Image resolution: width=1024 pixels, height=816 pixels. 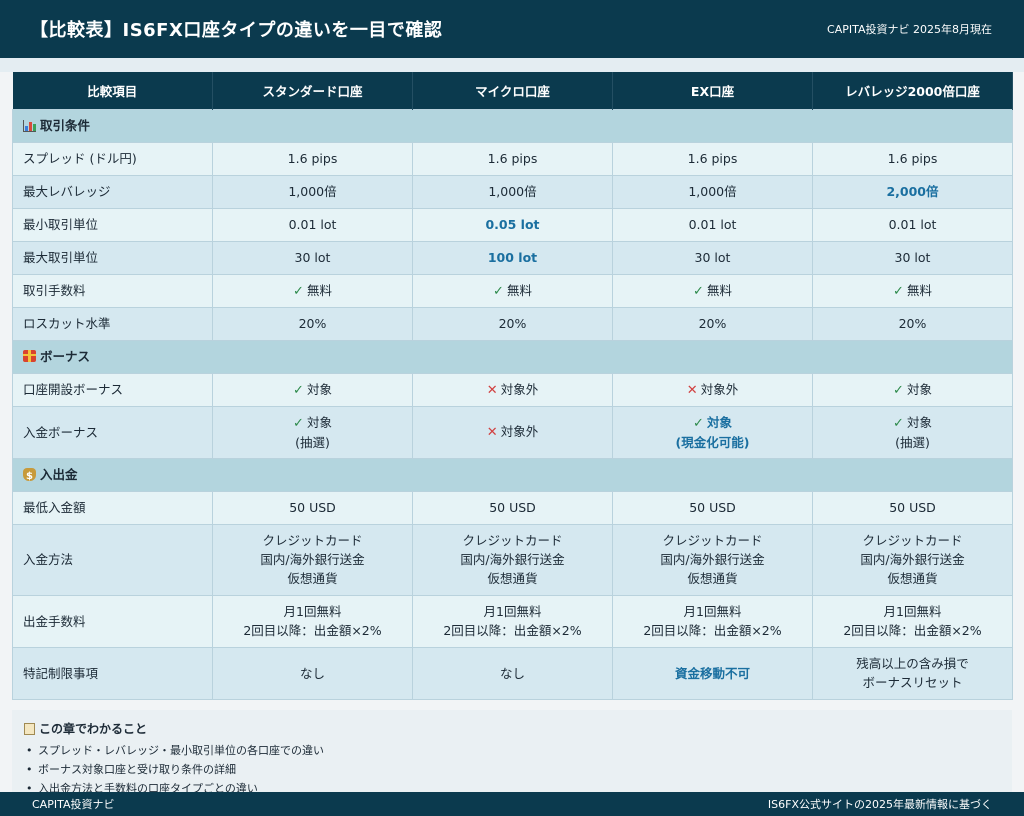 I want to click on money-bag-icon, so click(x=29, y=476).